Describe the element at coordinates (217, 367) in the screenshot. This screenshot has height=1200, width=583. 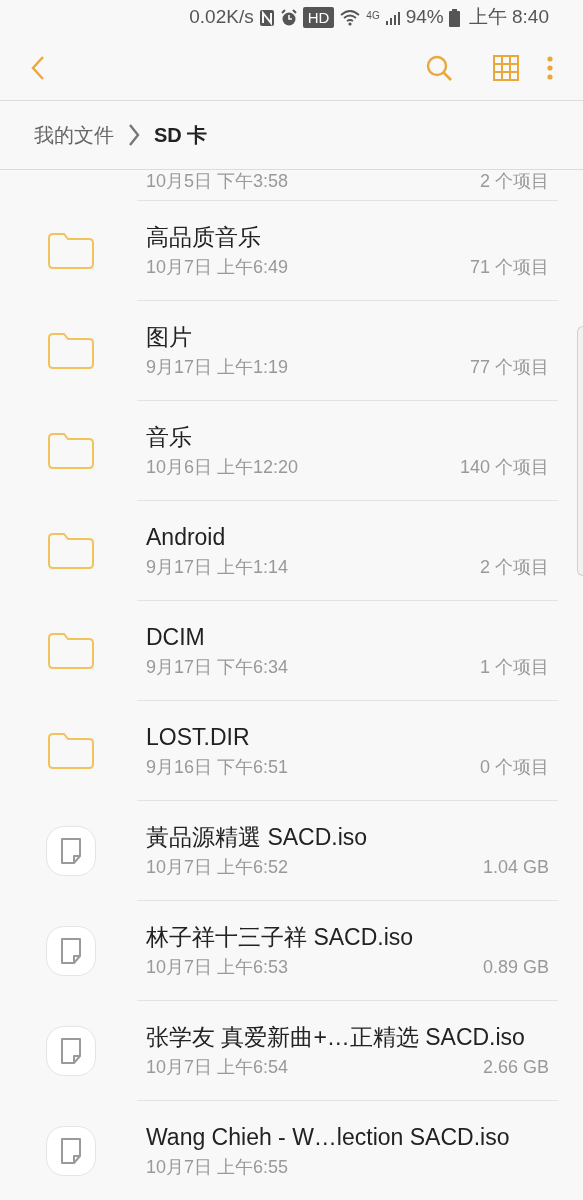
I see `modified-date: 9月17日 上午1:19` at that location.